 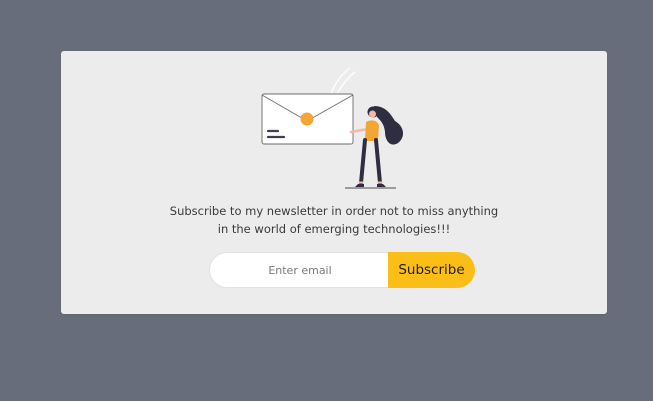 I want to click on envelope-woman-illustration, so click(x=332, y=128).